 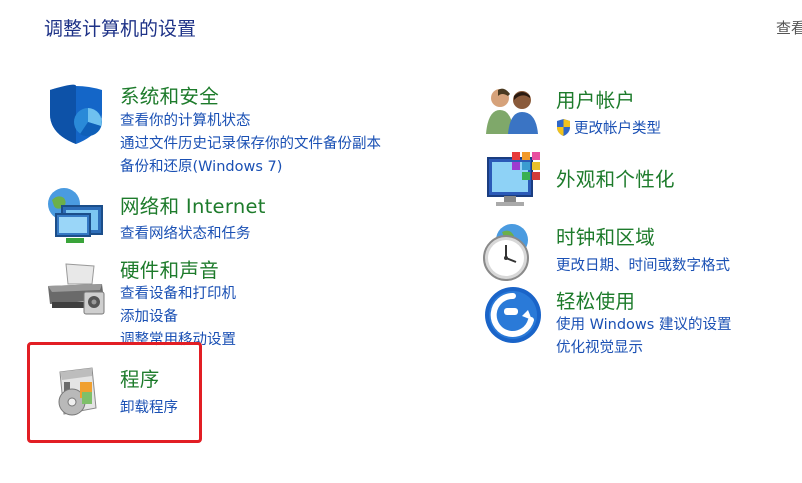 What do you see at coordinates (120, 29) in the screenshot?
I see `page-title: 调整计算机的设置` at bounding box center [120, 29].